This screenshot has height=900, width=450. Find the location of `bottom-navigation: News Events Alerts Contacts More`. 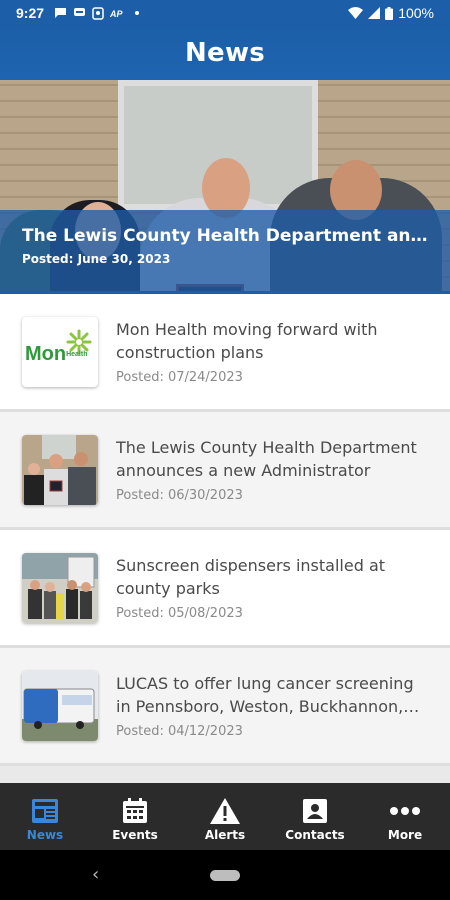

bottom-navigation: News Events Alerts Contacts More is located at coordinates (225, 816).